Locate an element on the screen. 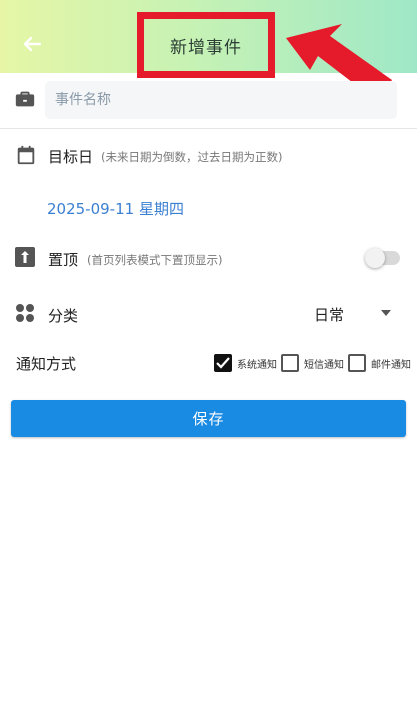 This screenshot has width=417, height=720. email-notify-label: 邮件通知 is located at coordinates (391, 365).